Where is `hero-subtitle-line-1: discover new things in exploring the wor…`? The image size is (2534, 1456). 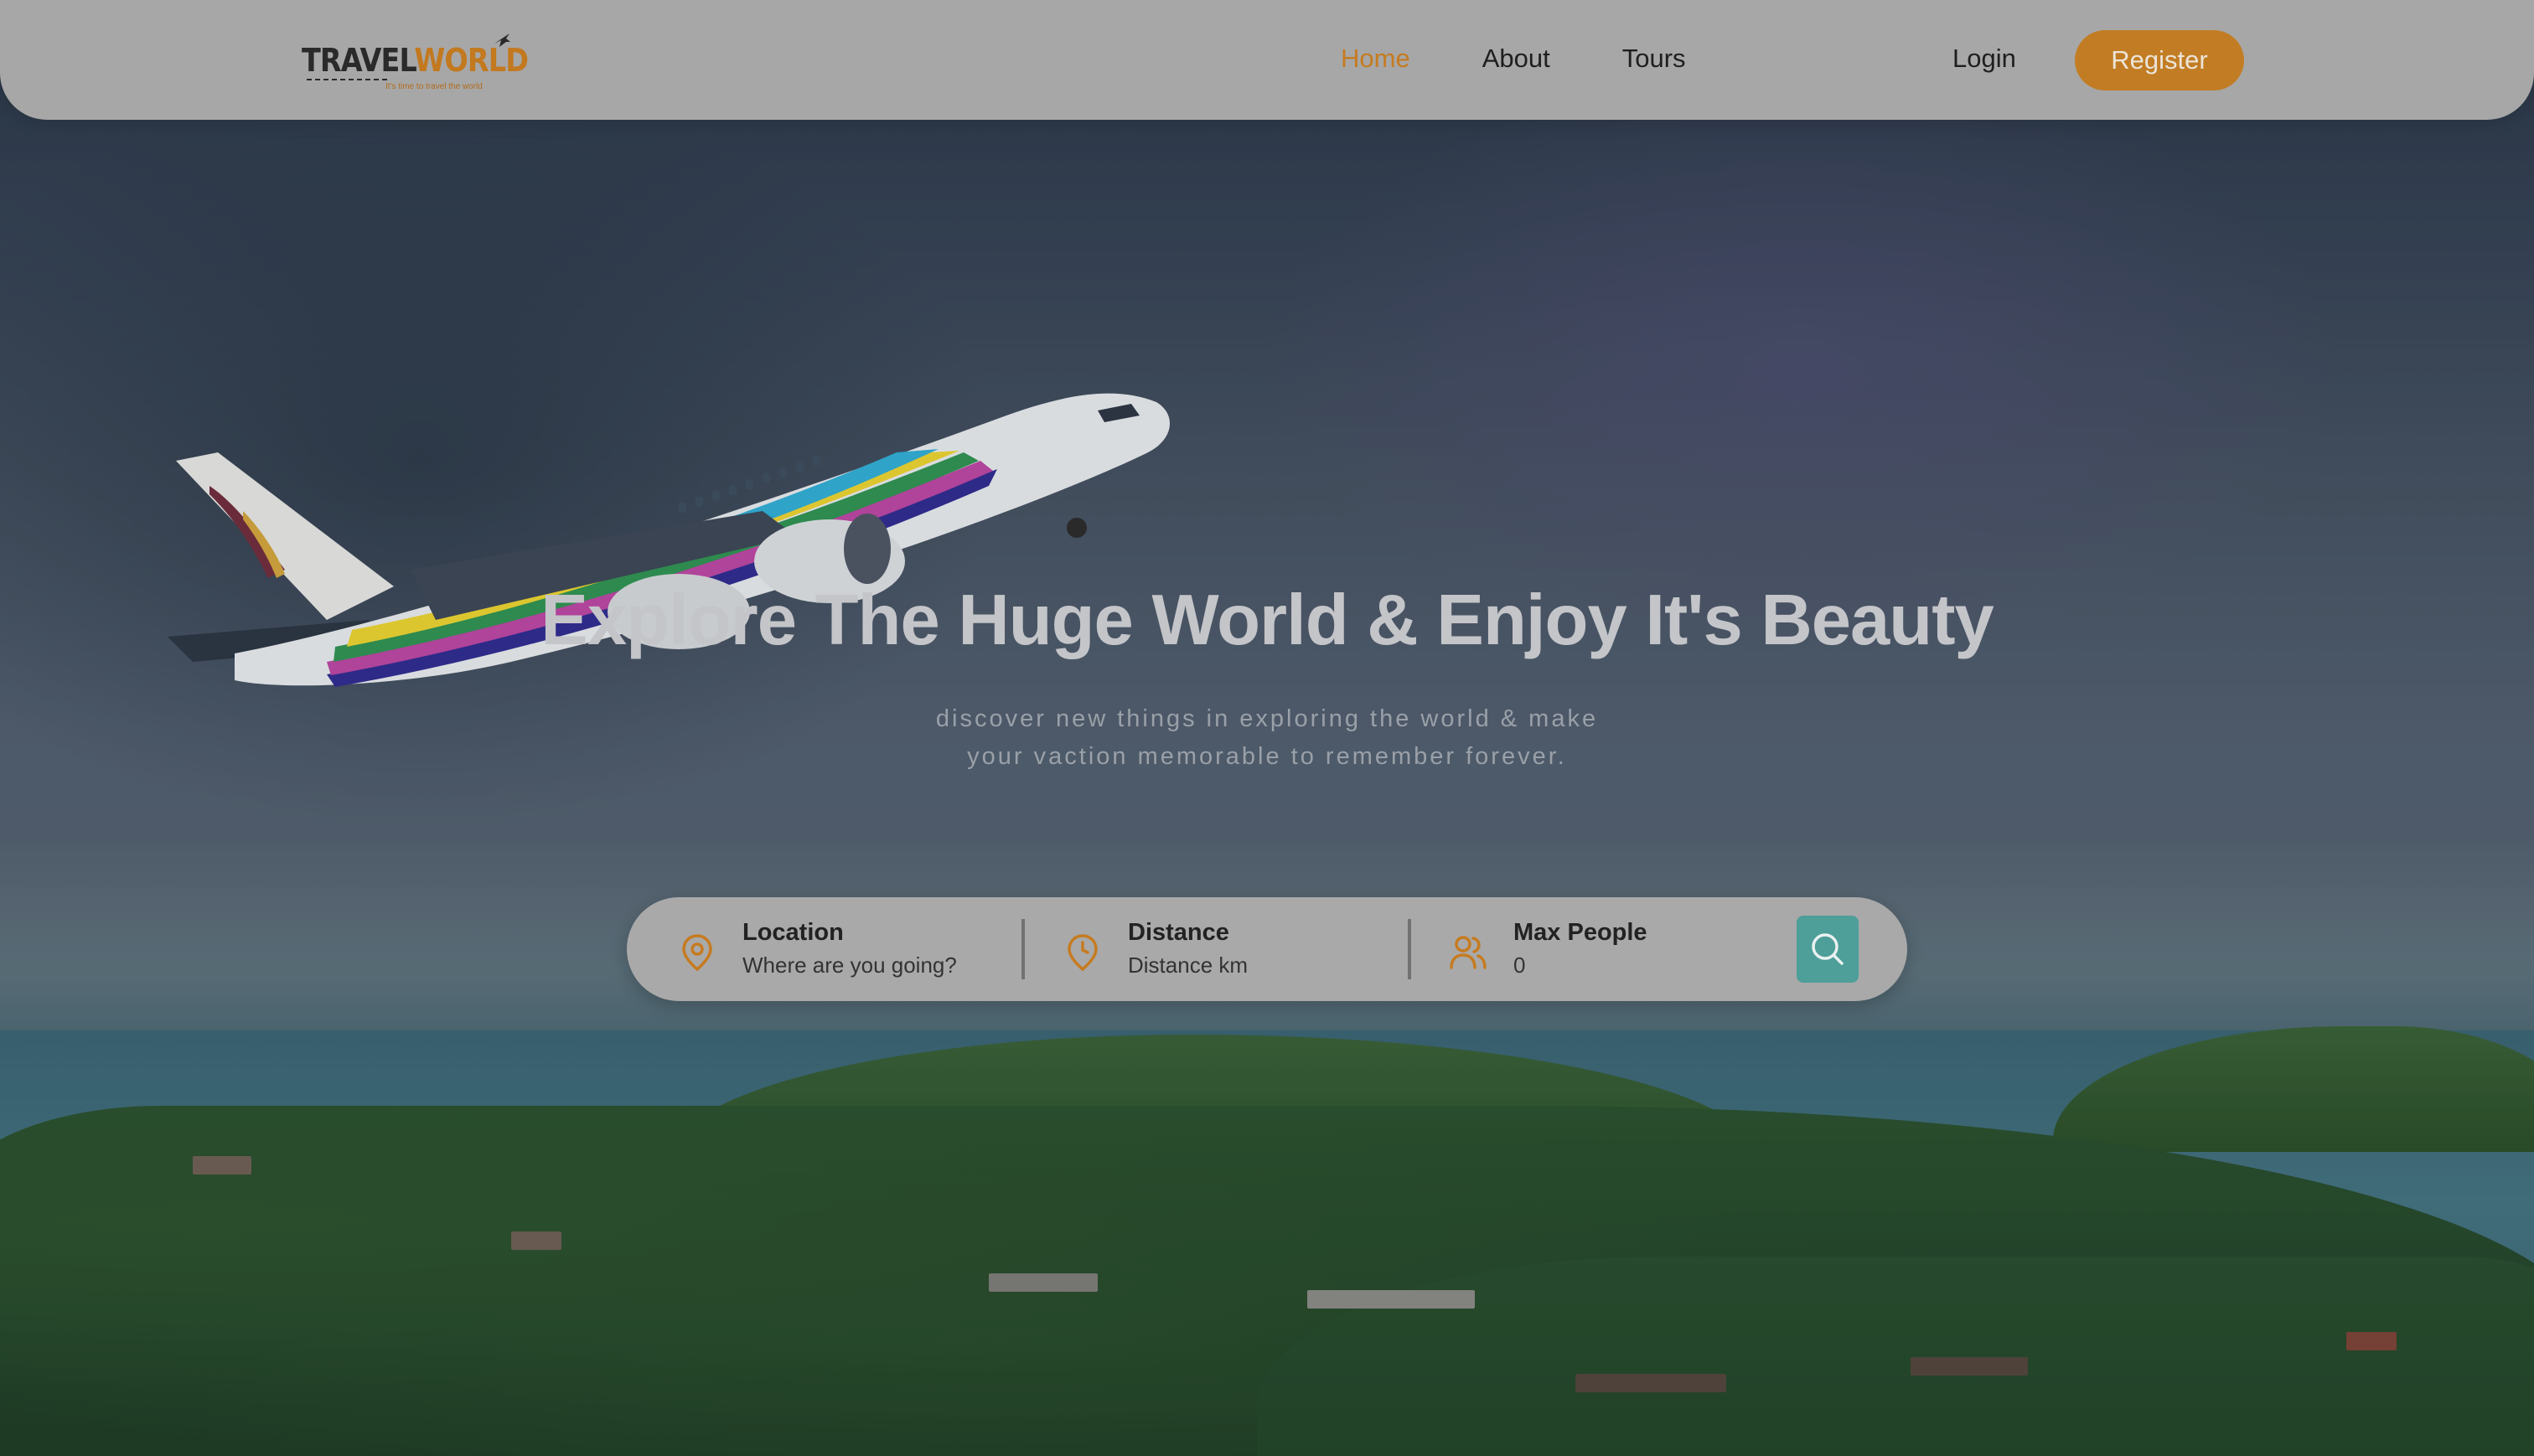
hero-subtitle-line-1: discover new things in exploring the wor… is located at coordinates (1267, 718).